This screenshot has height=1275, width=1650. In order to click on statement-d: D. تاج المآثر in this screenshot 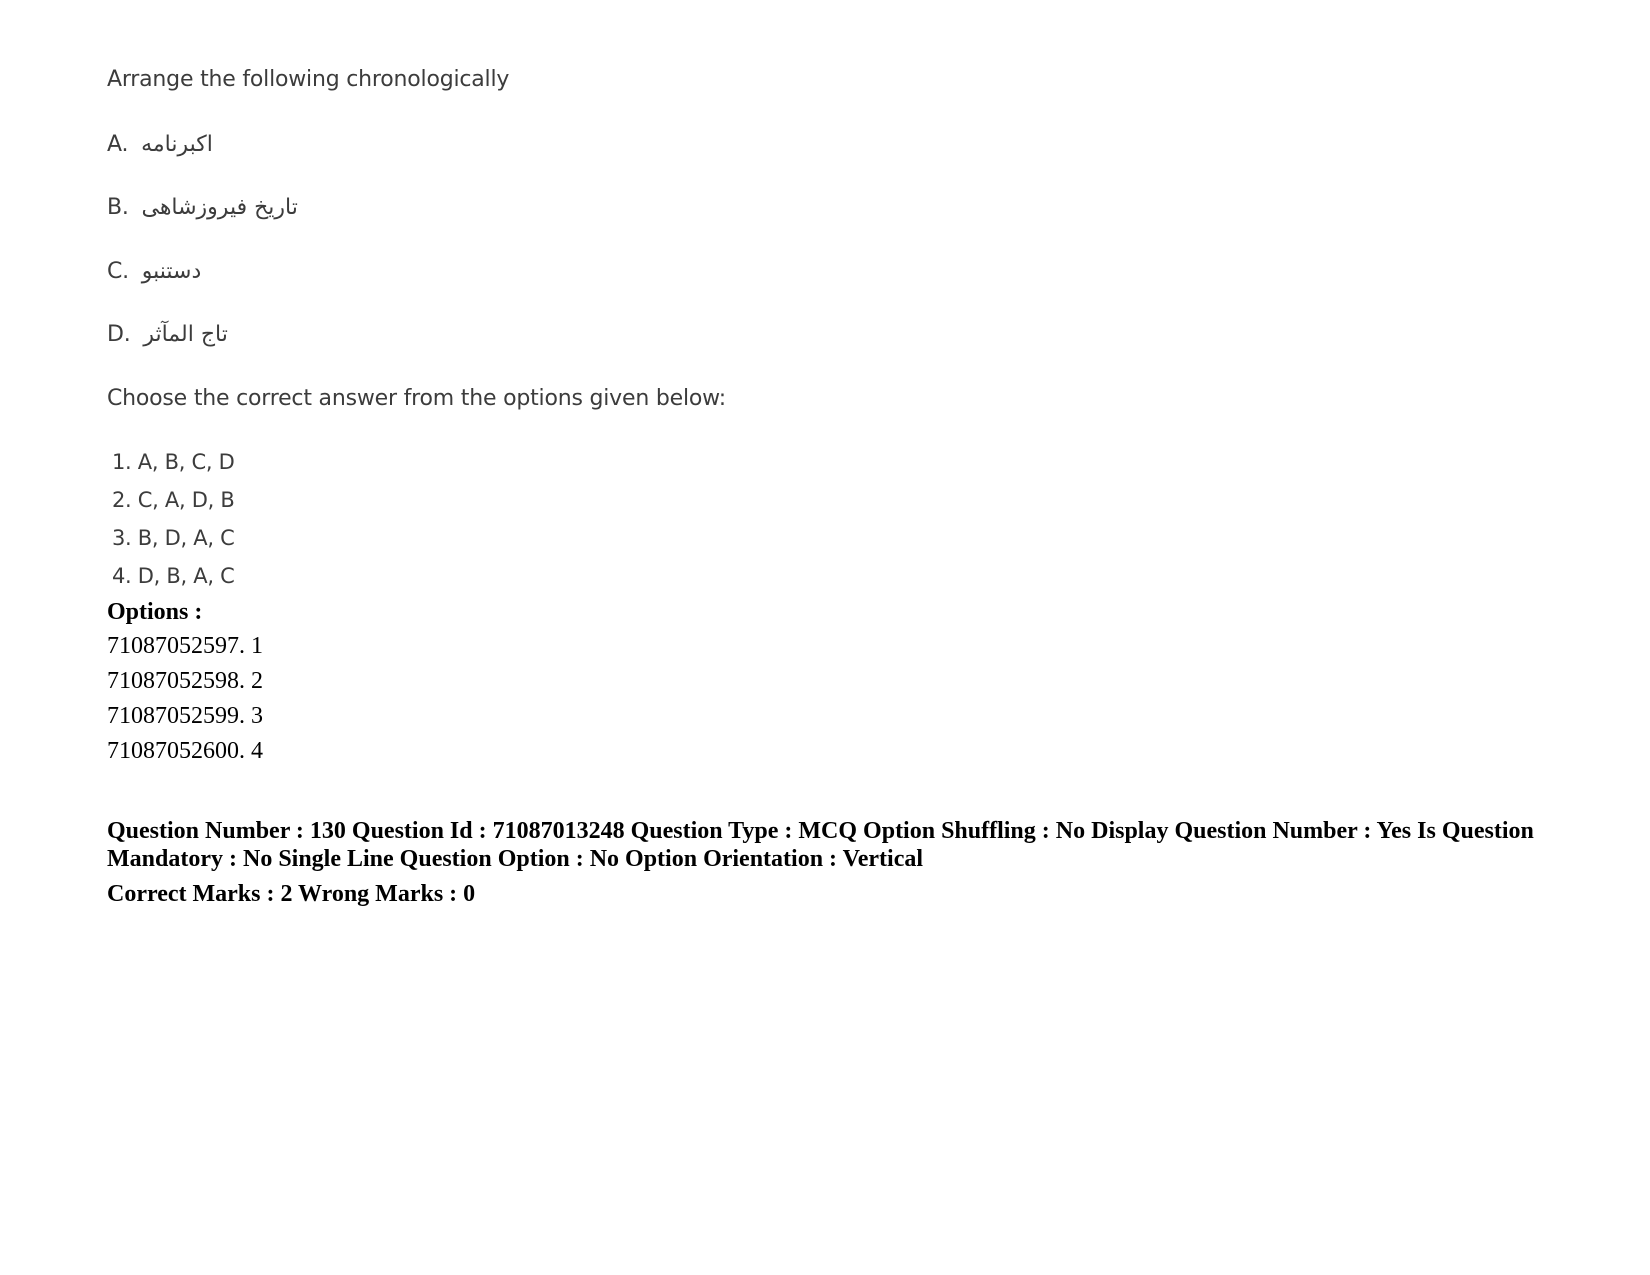, I will do `click(167, 335)`.